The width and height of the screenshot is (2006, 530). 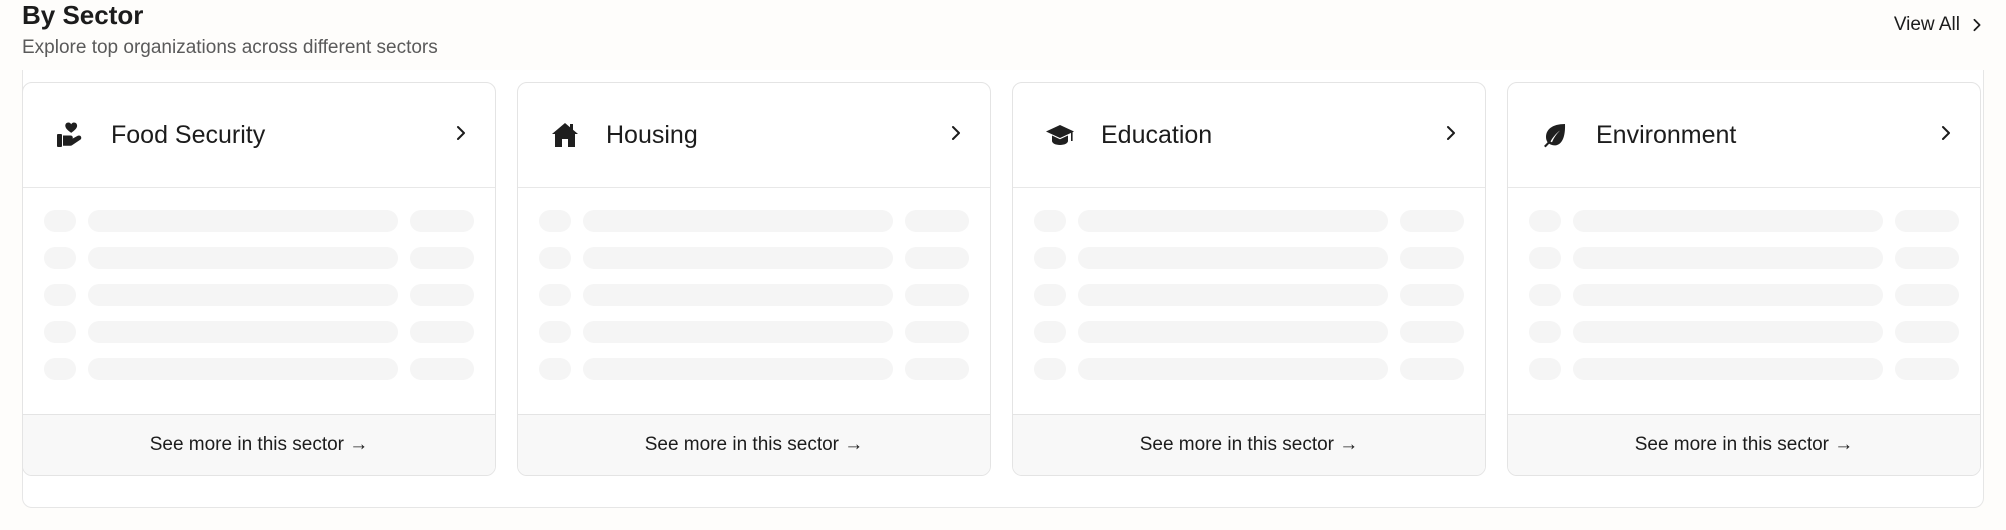 I want to click on sector-card-header: Environment, so click(x=1744, y=135).